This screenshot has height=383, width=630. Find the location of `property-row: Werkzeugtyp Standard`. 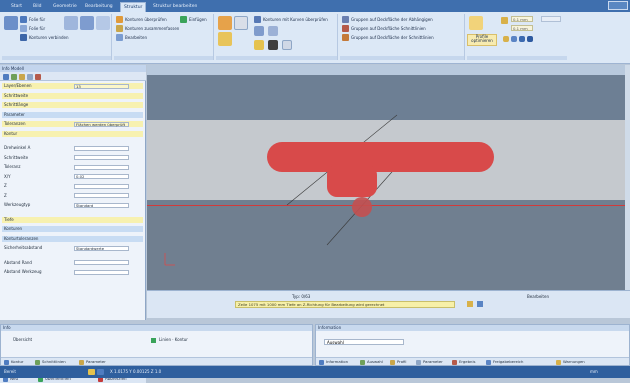

property-row: Werkzeugtyp Standard is located at coordinates (72, 205).